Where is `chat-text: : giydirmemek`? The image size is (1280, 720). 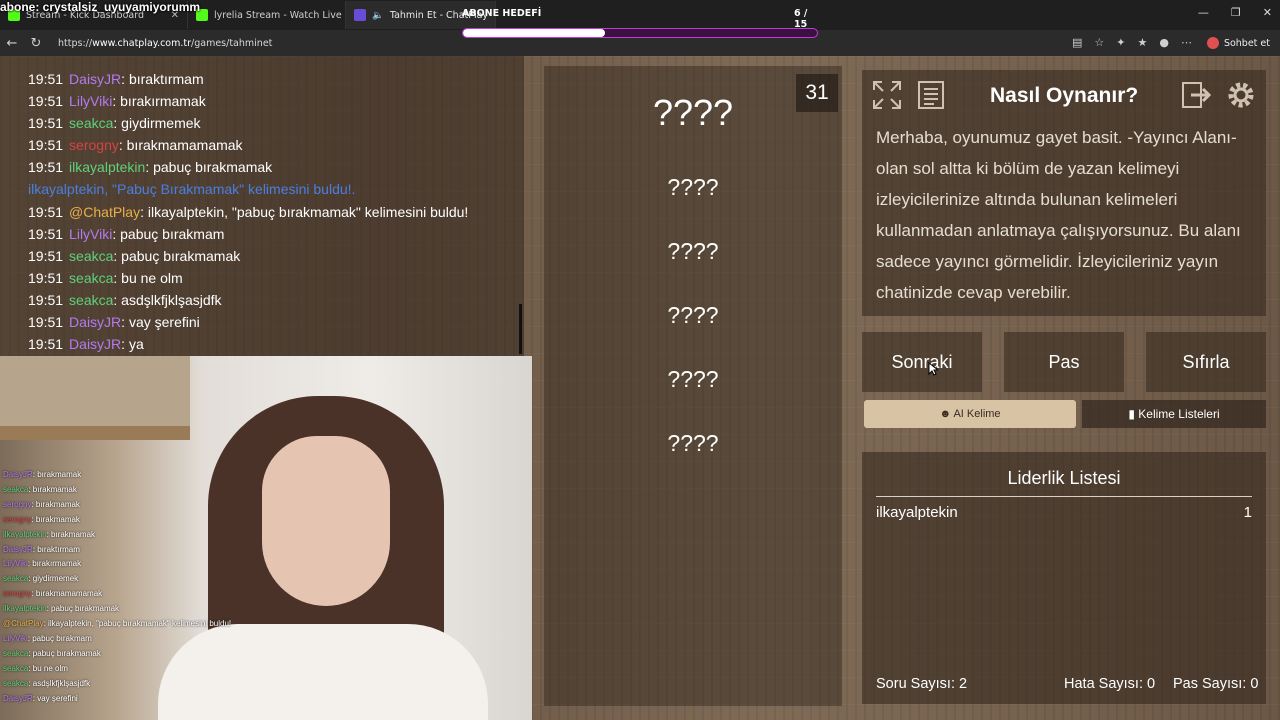
chat-text: : giydirmemek is located at coordinates (157, 123).